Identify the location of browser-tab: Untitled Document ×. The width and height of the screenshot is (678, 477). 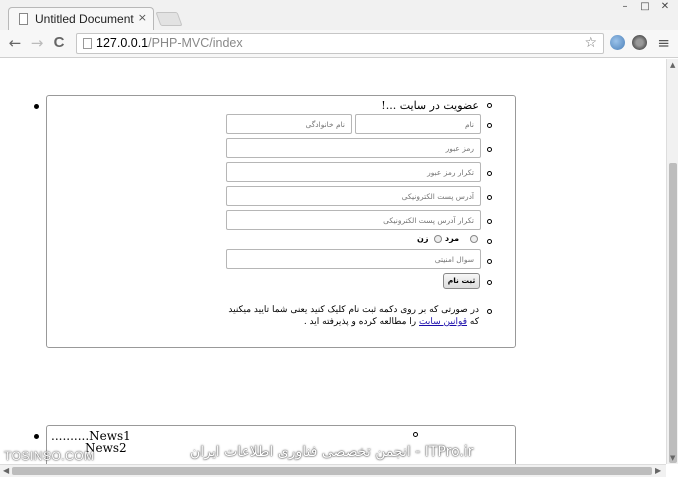
(81, 19).